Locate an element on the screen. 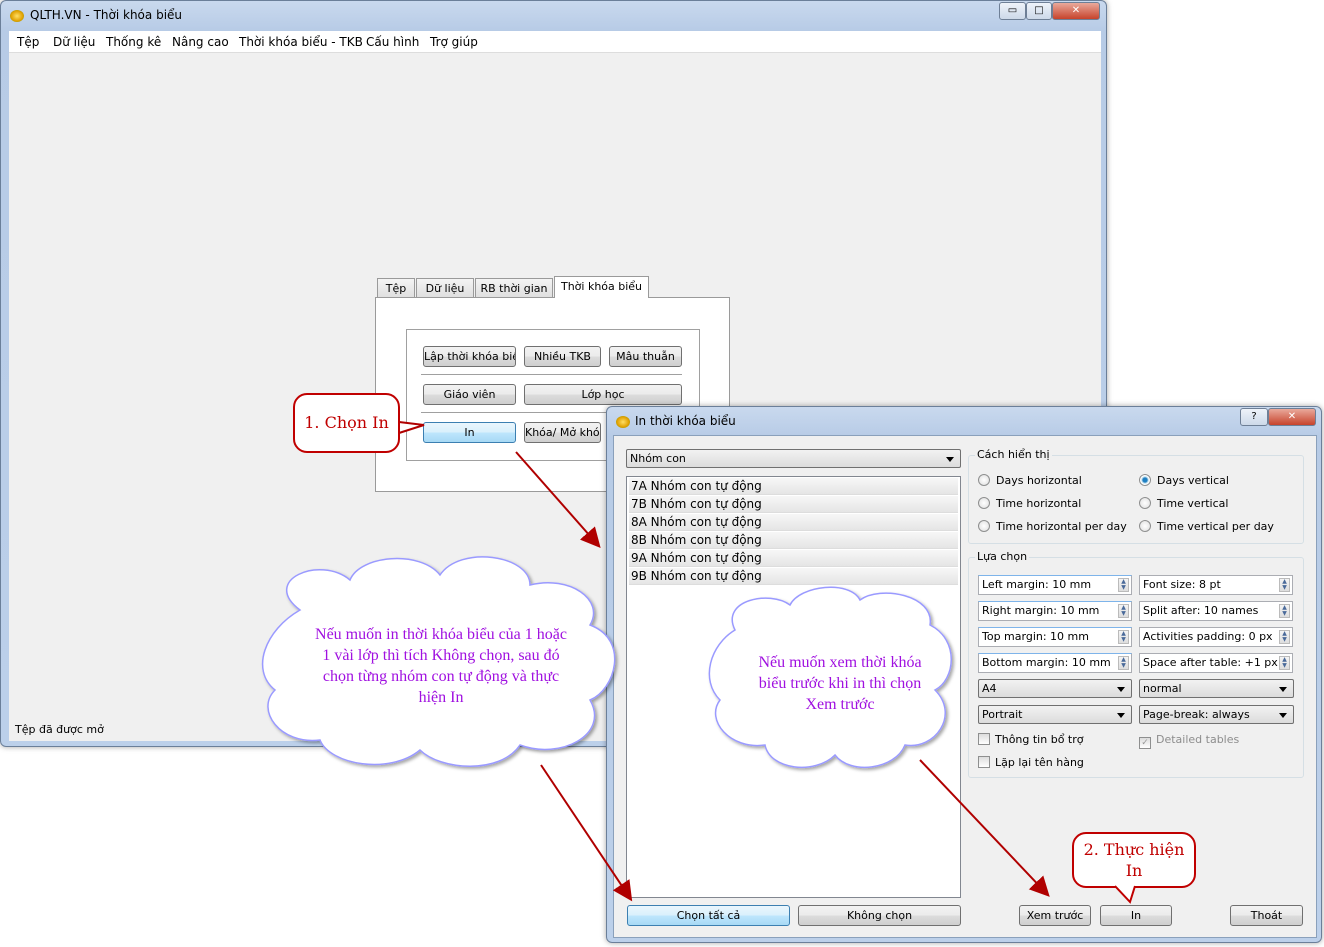 Image resolution: width=1324 pixels, height=947 pixels. dialog-icon is located at coordinates (623, 422).